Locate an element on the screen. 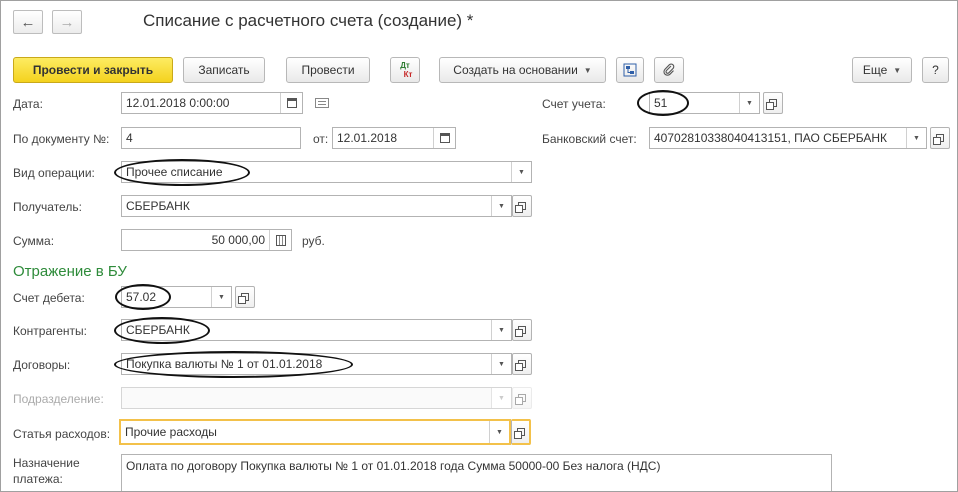 The height and width of the screenshot is (492, 958). contracts-label: Договоры: is located at coordinates (42, 365).